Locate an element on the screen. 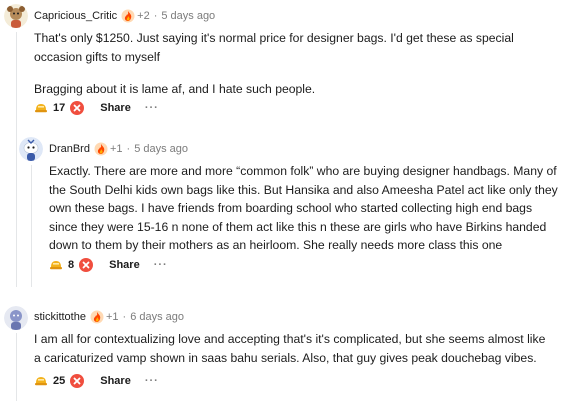  comment-actions: 25 Share ··· is located at coordinates (96, 381).